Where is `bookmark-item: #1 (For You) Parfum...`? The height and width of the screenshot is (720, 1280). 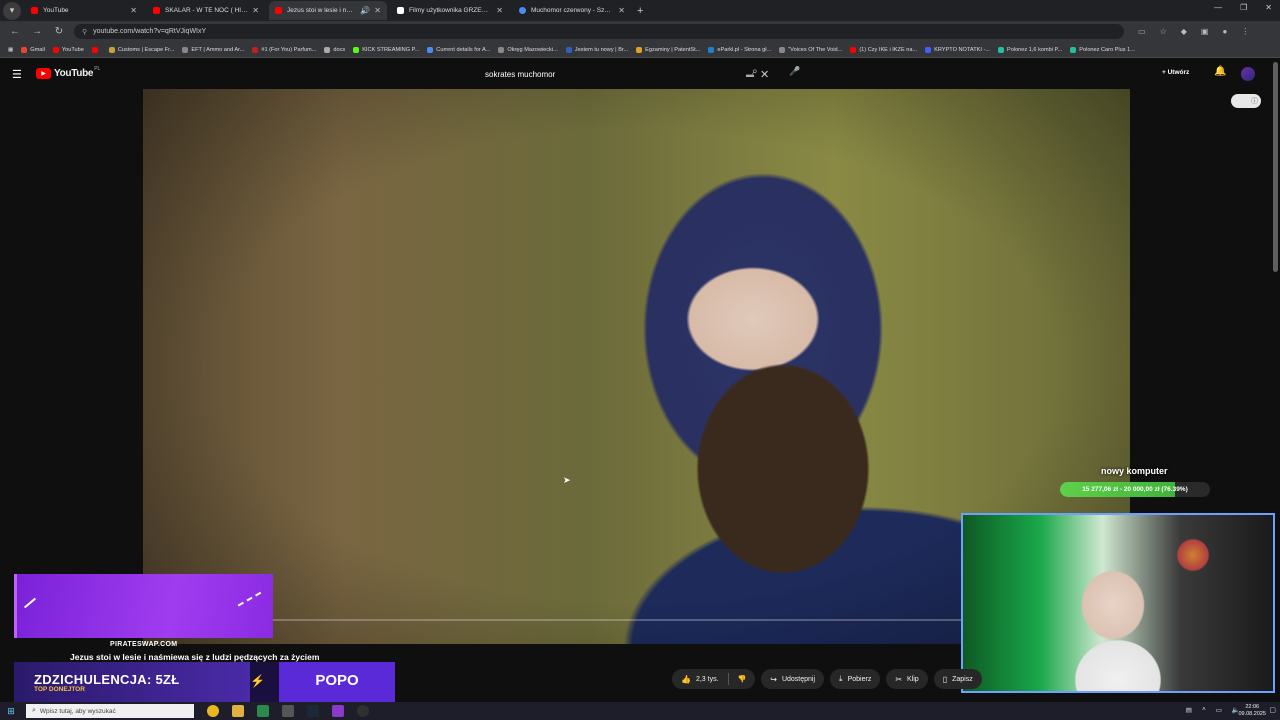
bookmark-item: #1 (For You) Parfum... is located at coordinates (284, 49).